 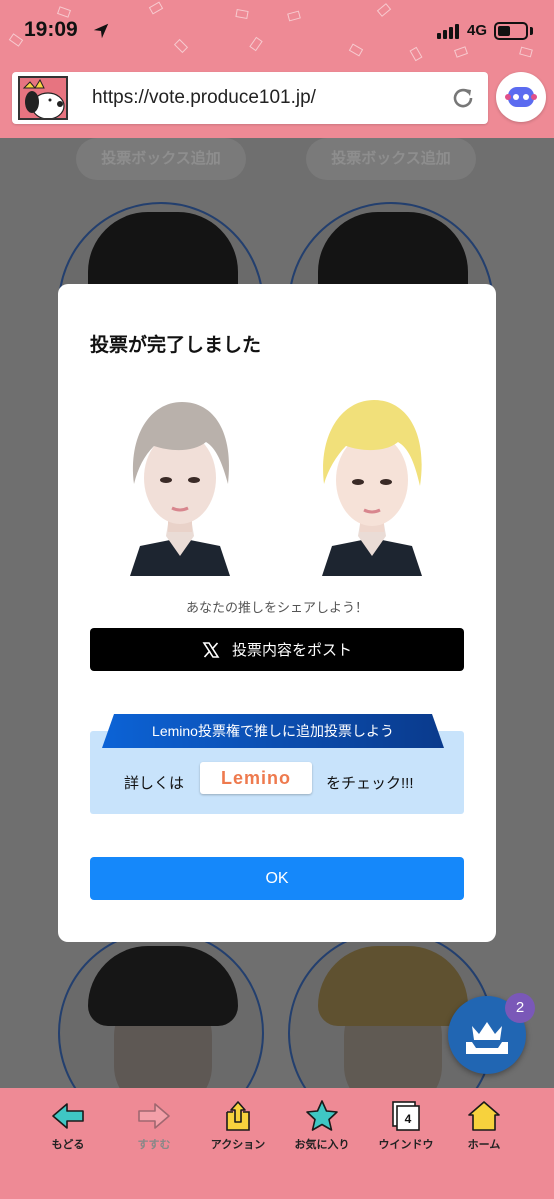 I want to click on detail-text-right: をチェック!!!, so click(x=370, y=783).